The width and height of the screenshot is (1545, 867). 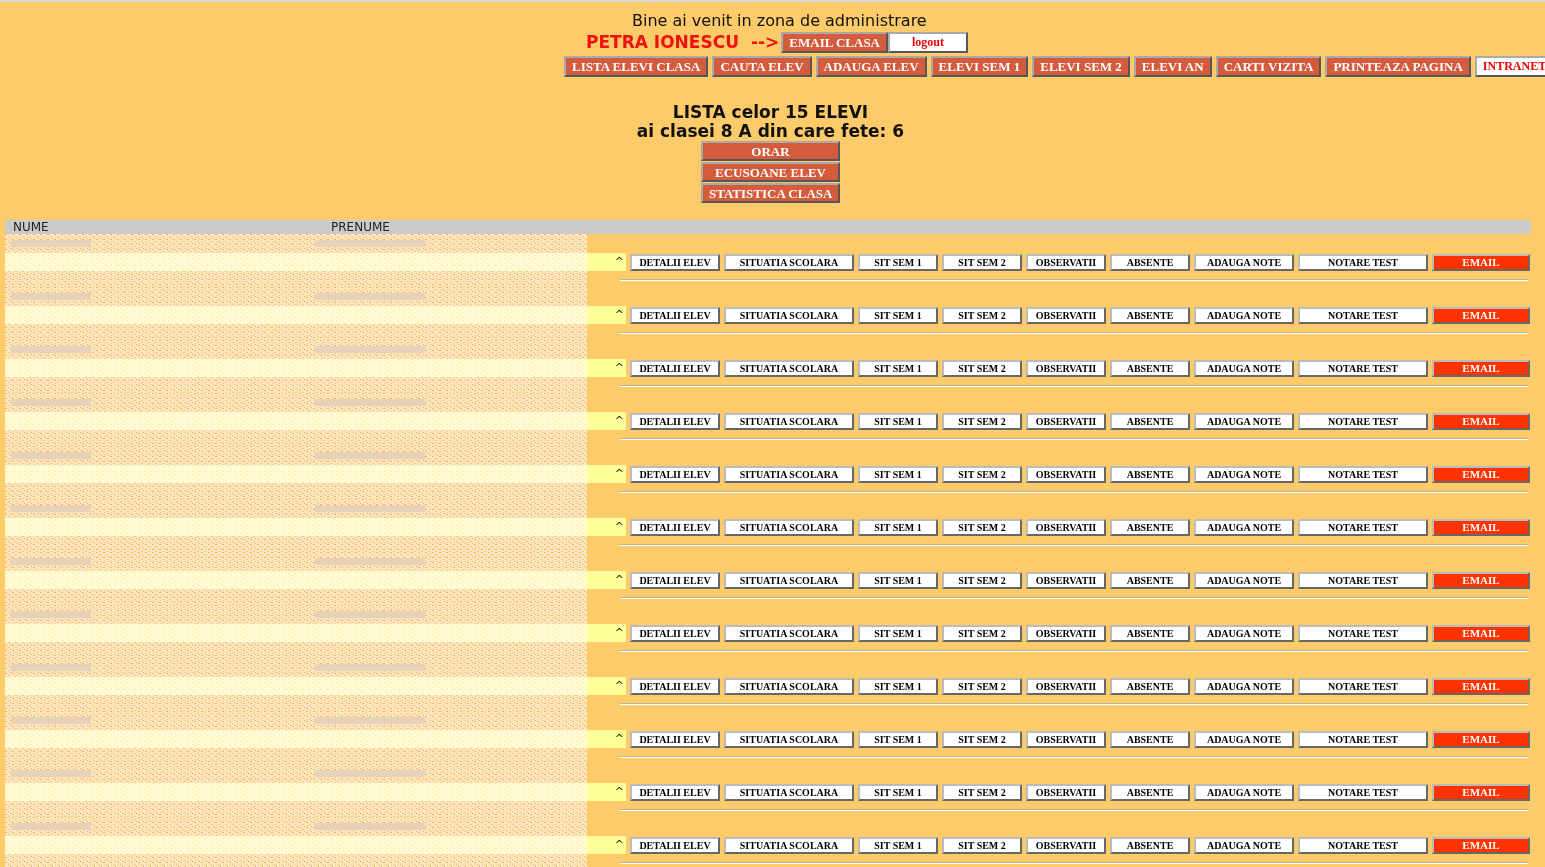 I want to click on nav-button: ELEVI SEM 2, so click(x=1081, y=66).